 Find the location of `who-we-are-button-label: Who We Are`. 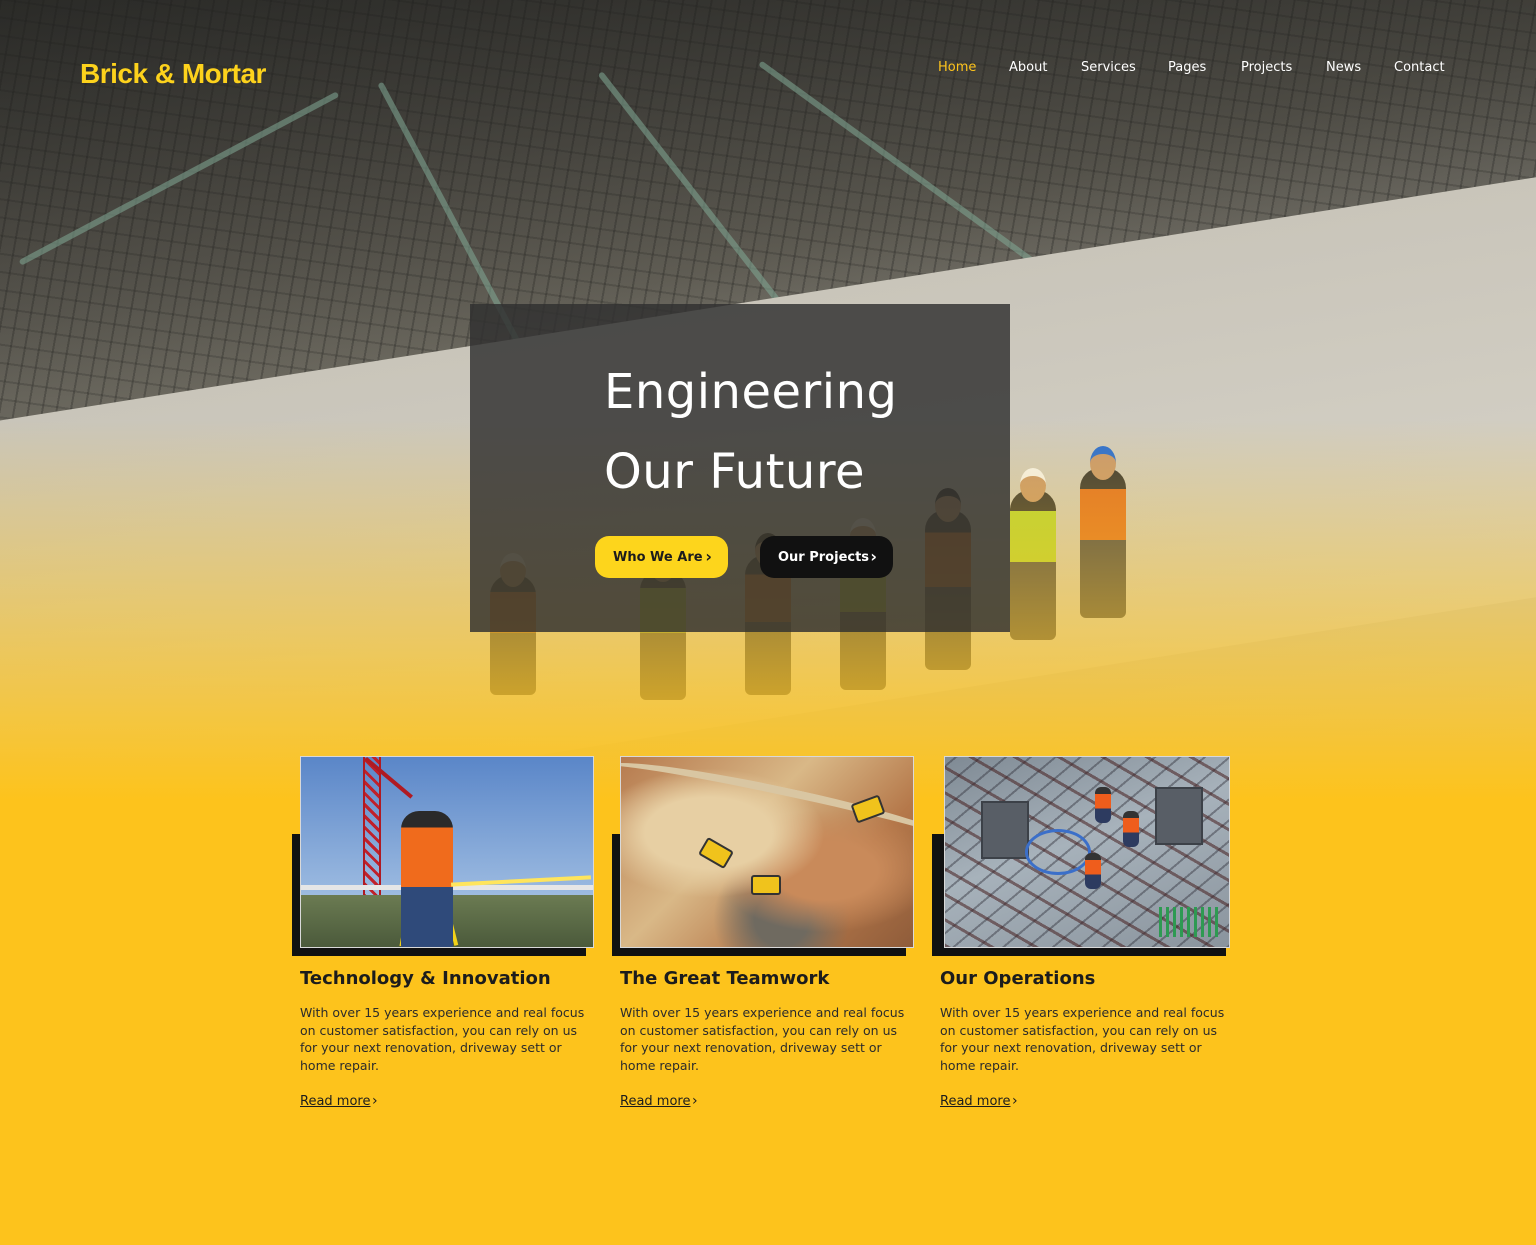

who-we-are-button-label: Who We Are is located at coordinates (658, 557).